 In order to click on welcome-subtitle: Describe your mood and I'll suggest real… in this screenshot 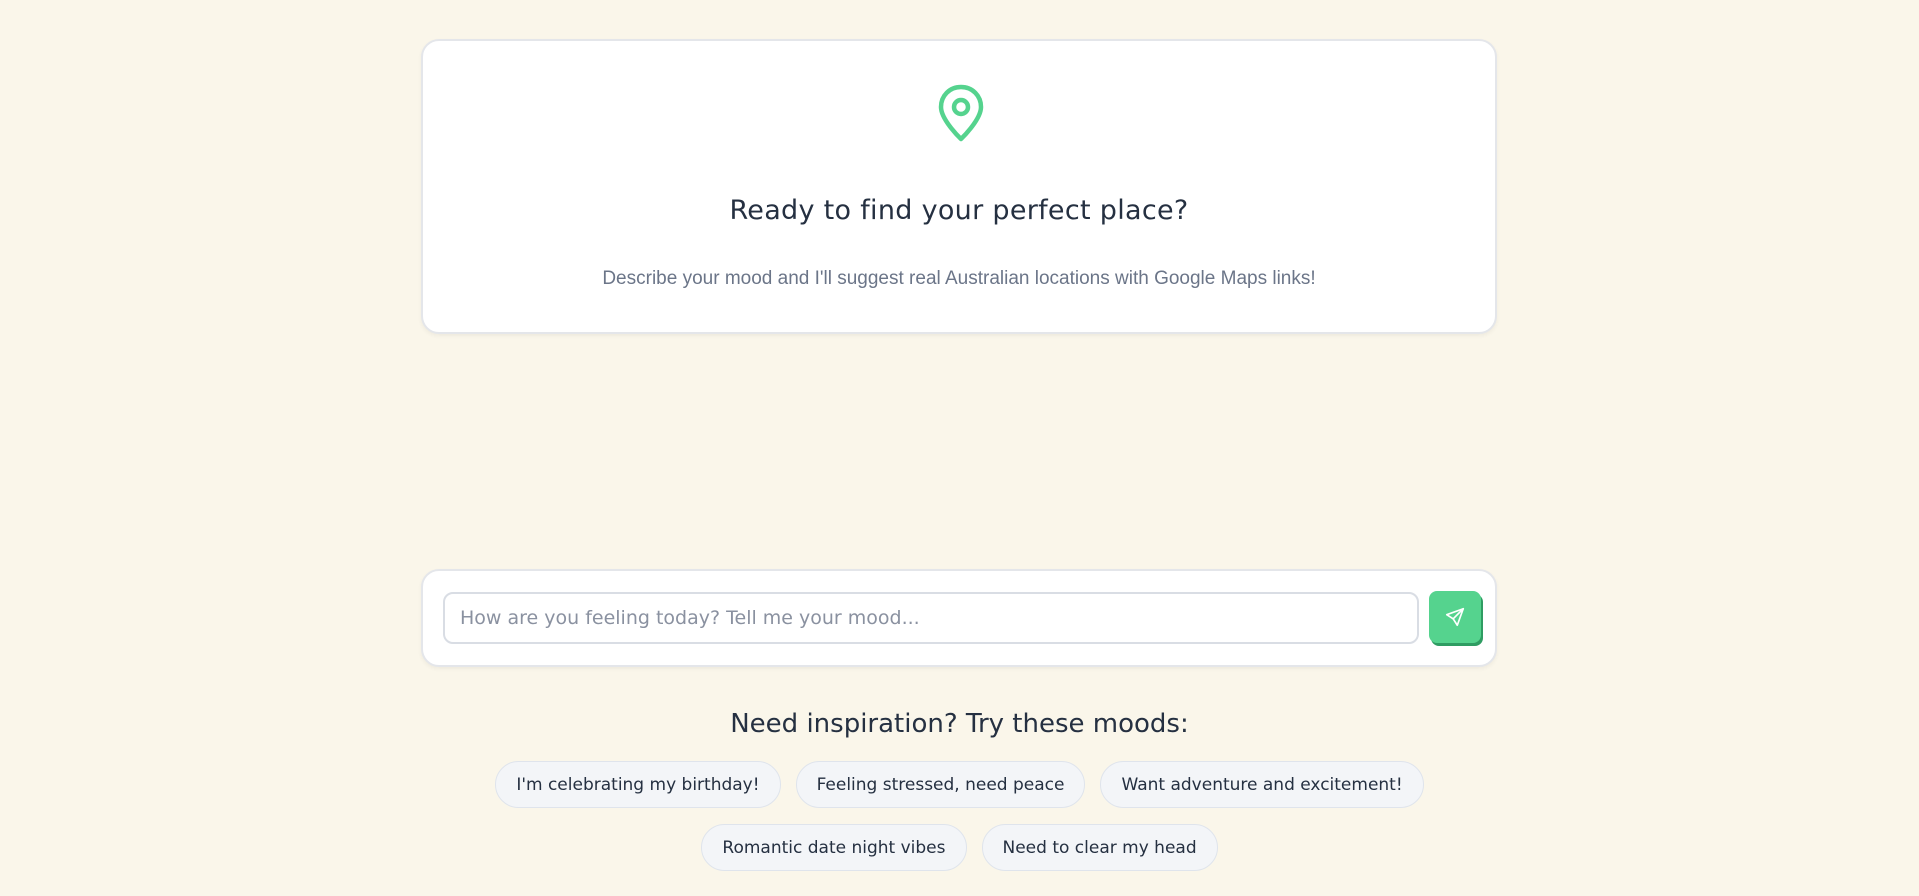, I will do `click(959, 278)`.